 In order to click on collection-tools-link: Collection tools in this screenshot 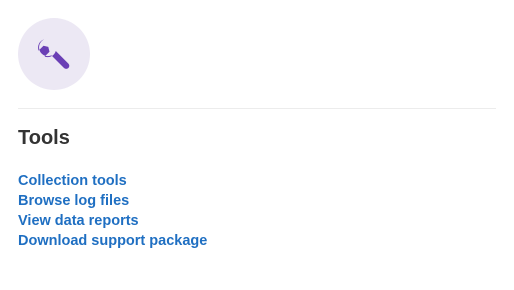, I will do `click(72, 181)`.